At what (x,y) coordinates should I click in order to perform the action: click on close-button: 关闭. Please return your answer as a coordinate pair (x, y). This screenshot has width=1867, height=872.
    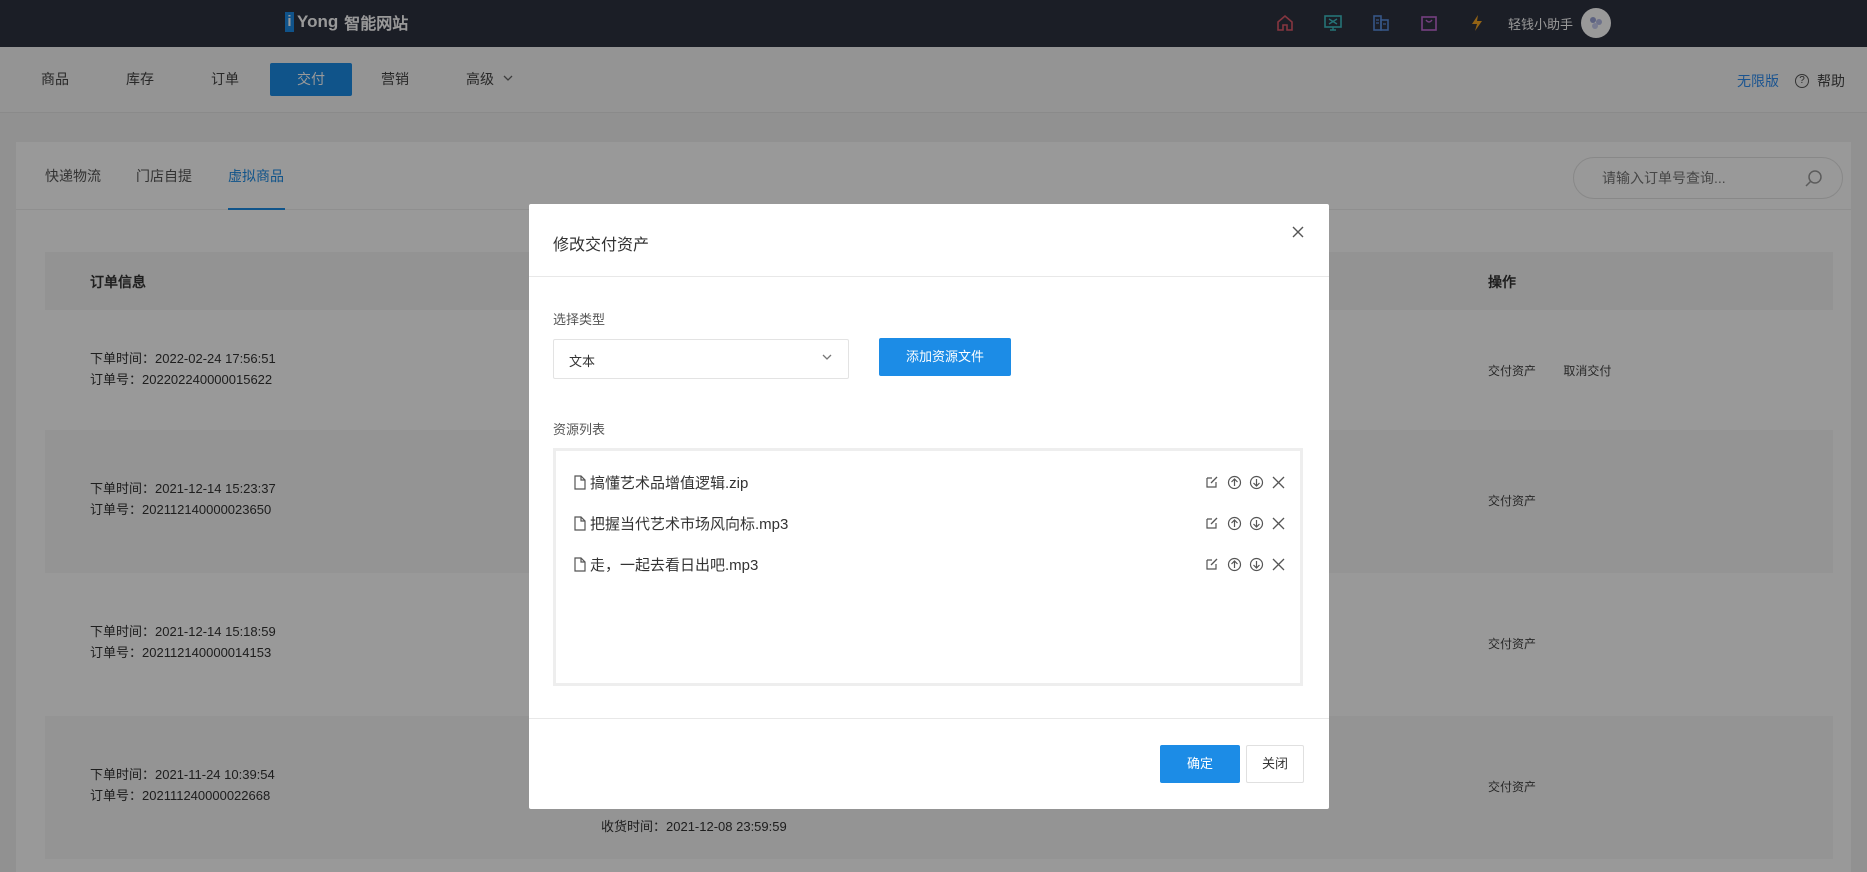
    Looking at the image, I should click on (1275, 764).